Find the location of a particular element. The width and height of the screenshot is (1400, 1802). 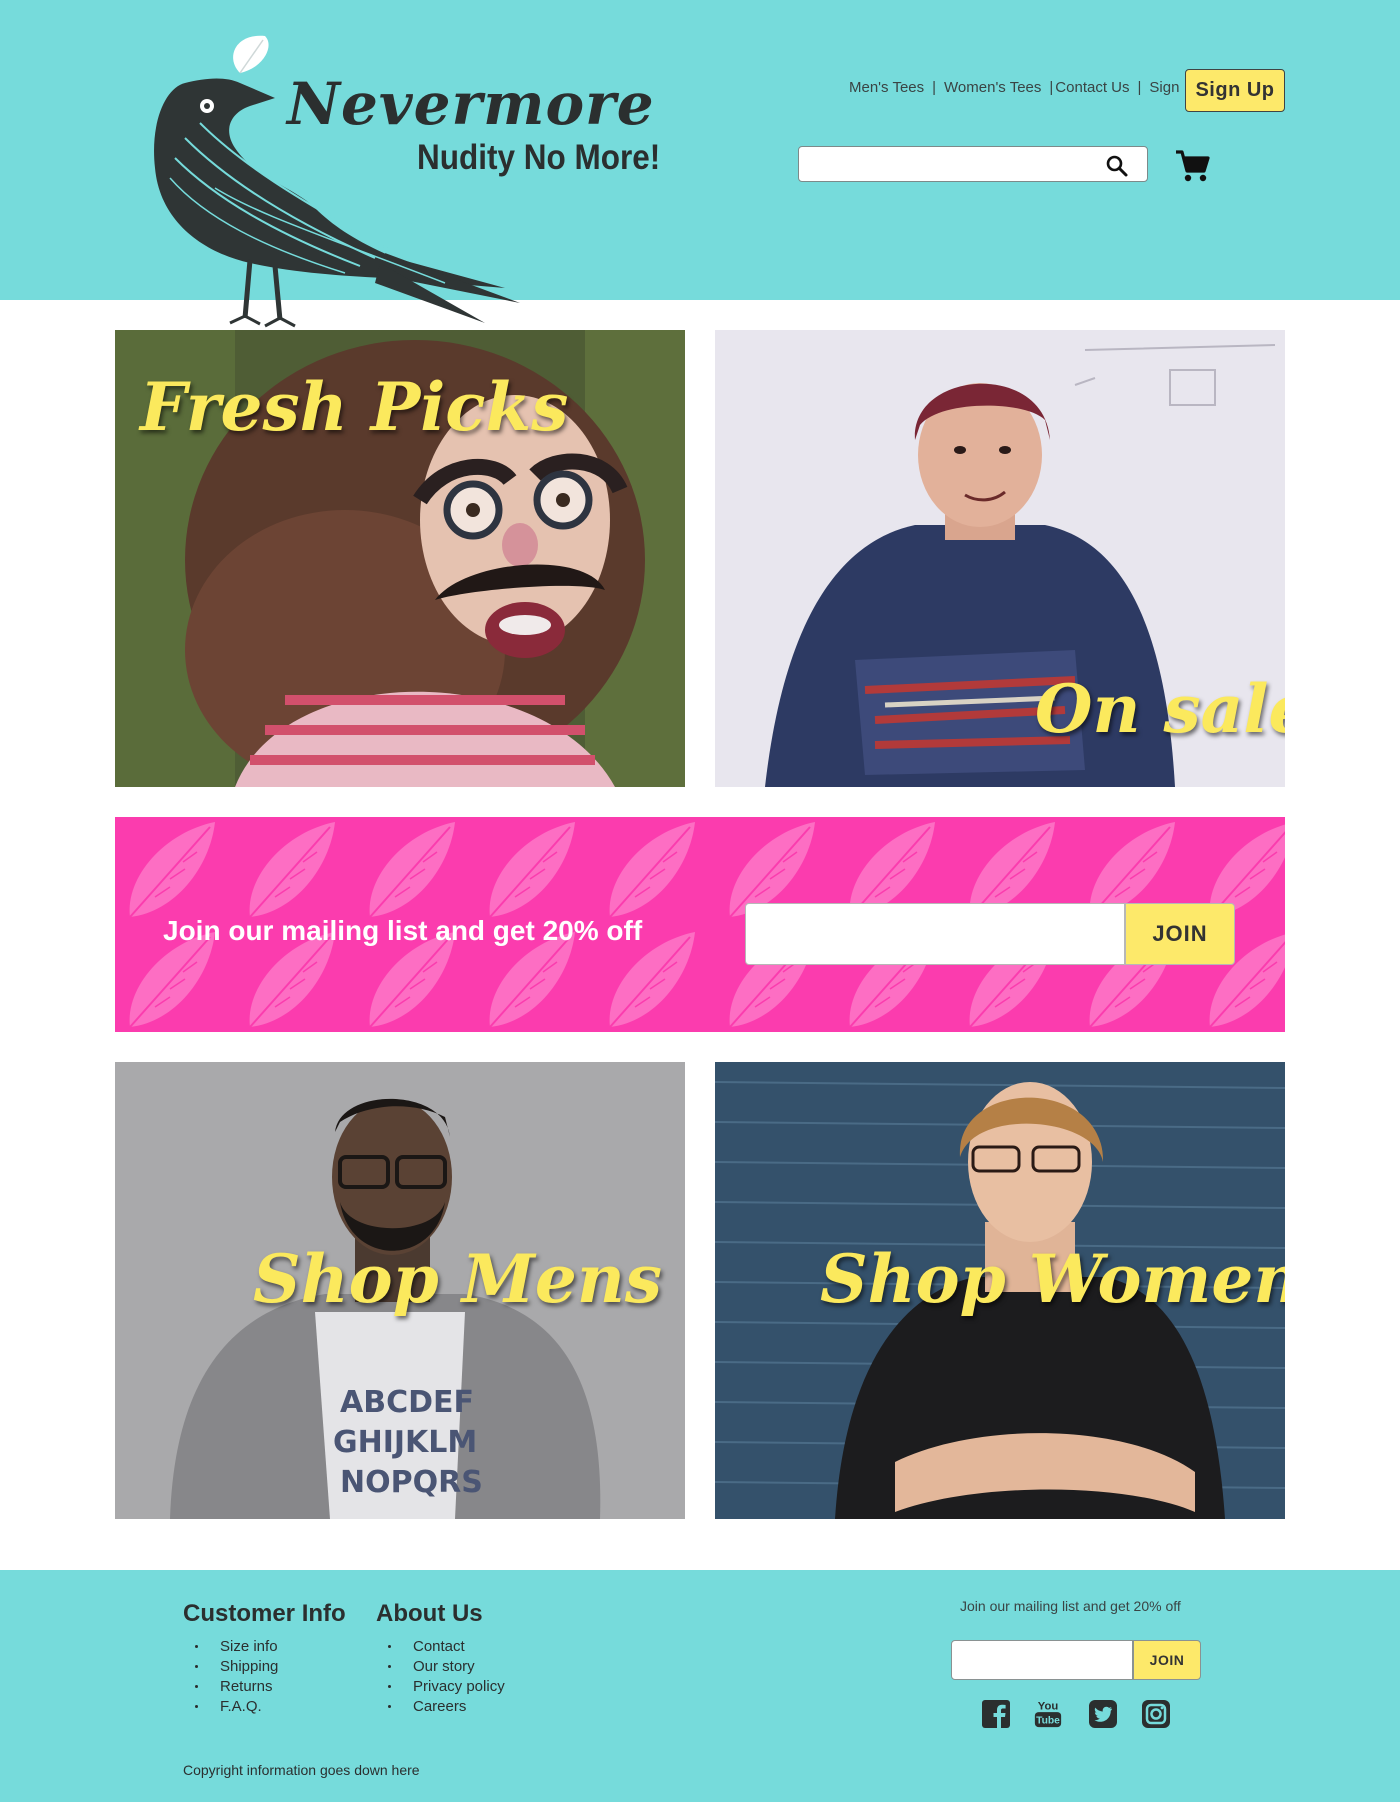

size-info-link: Size info is located at coordinates (249, 1646).